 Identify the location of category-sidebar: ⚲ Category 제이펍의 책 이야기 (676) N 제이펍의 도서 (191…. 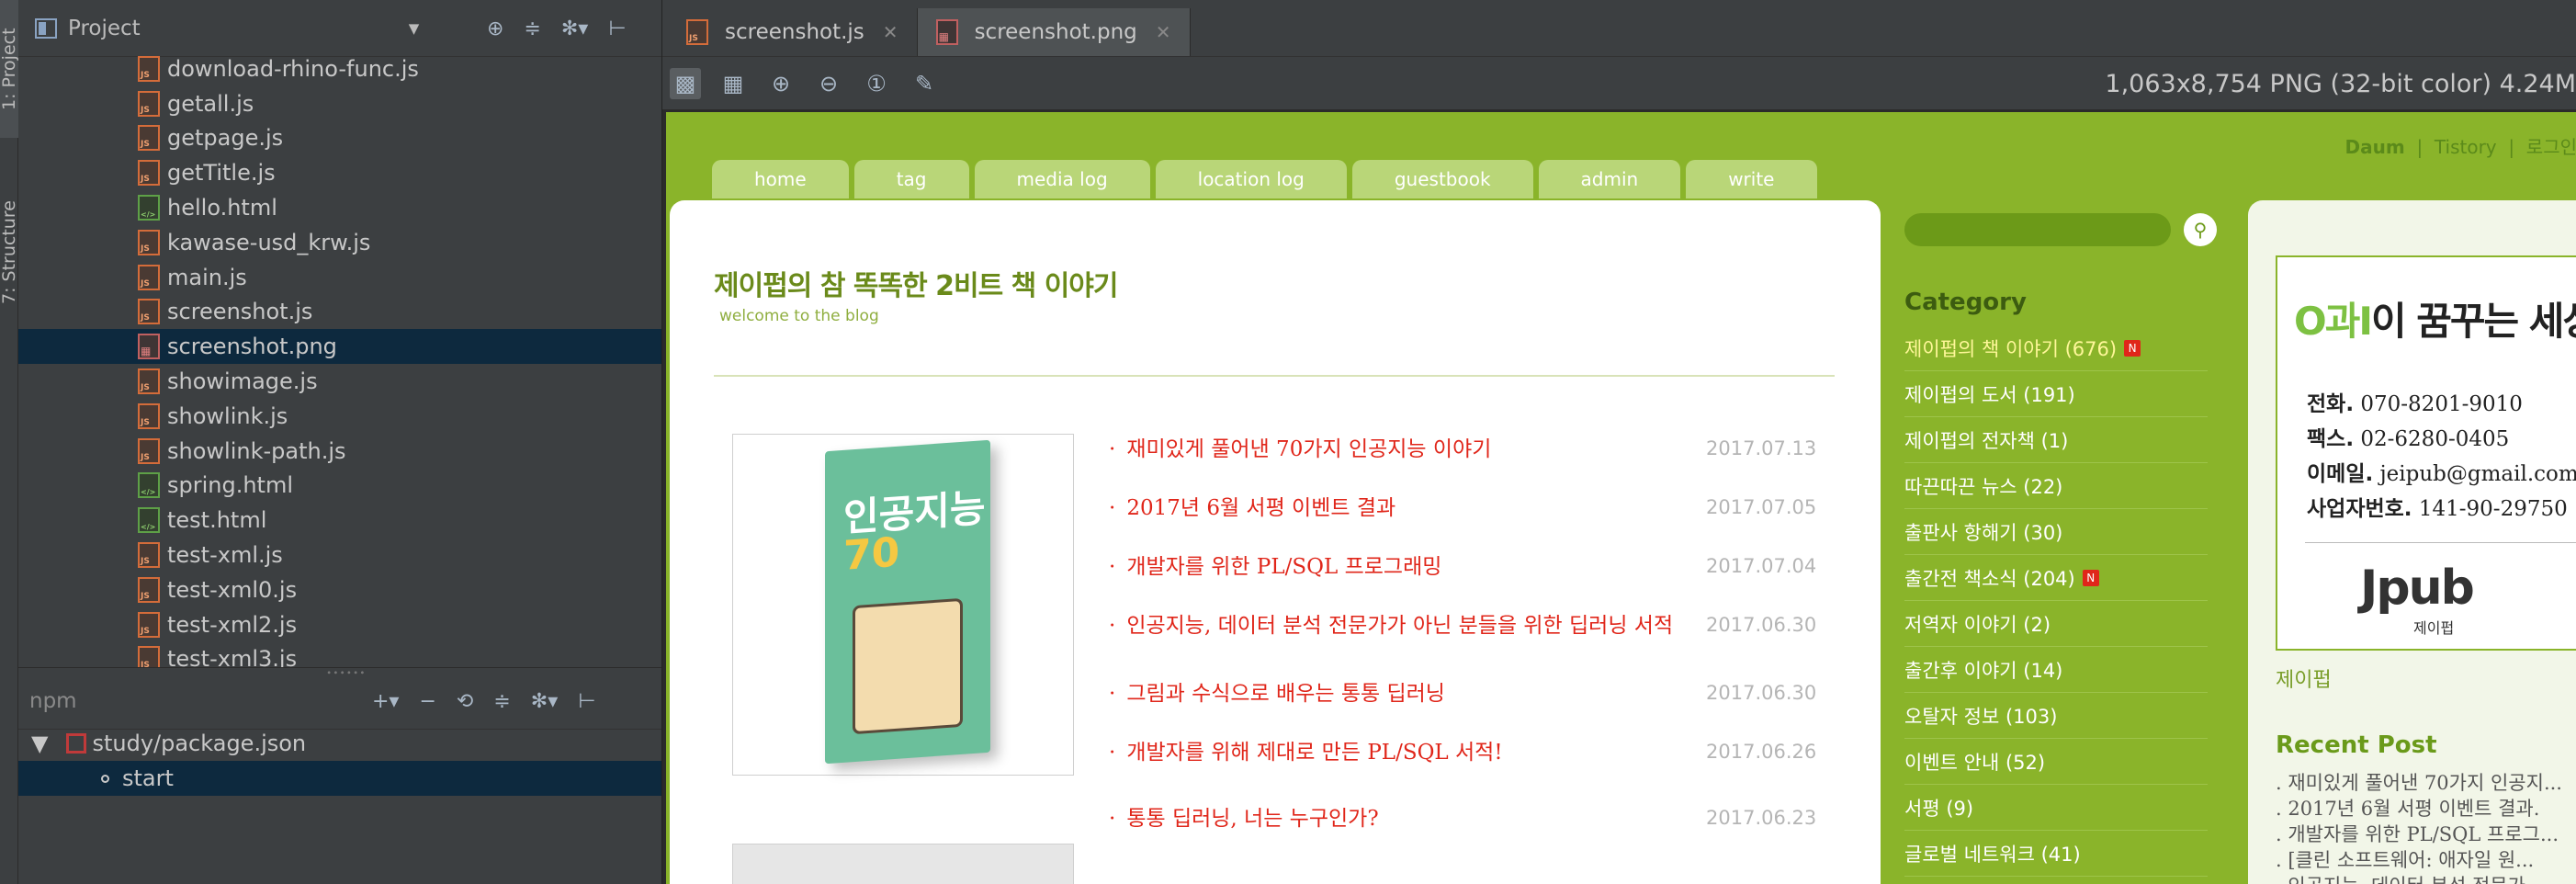
(2060, 542).